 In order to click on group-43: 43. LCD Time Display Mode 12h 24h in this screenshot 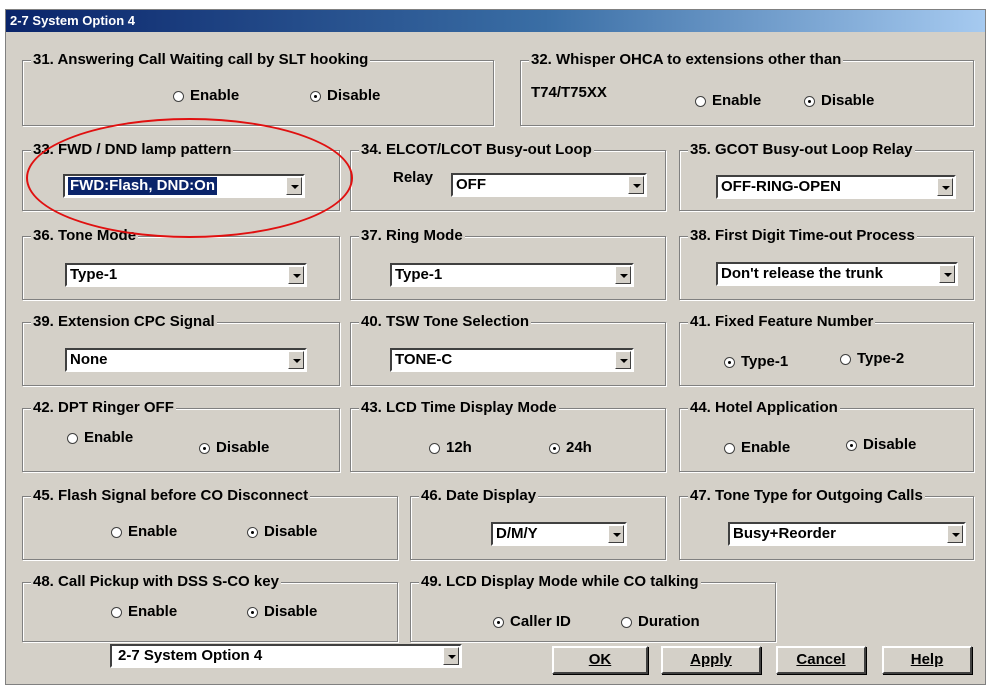, I will do `click(508, 435)`.